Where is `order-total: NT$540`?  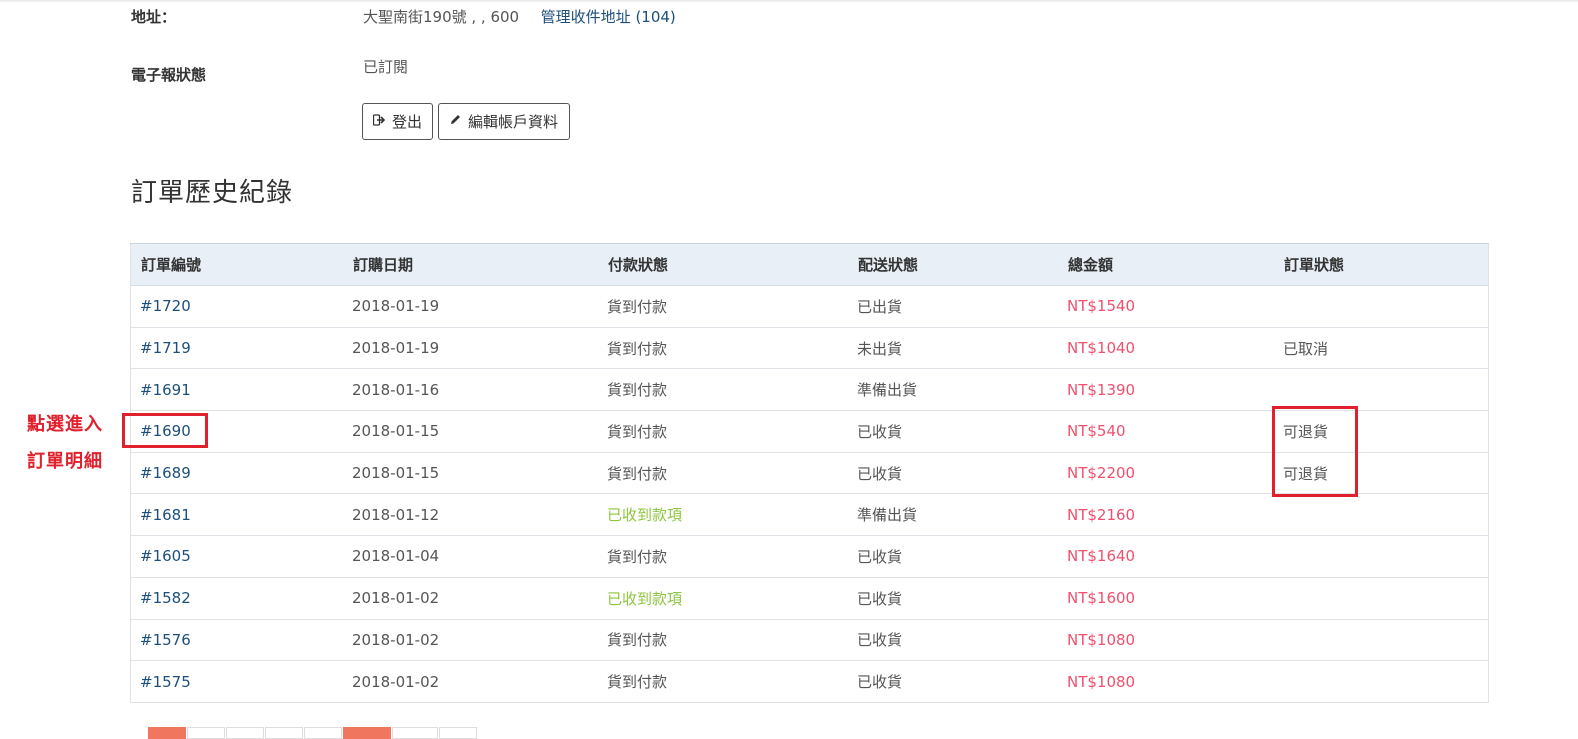 order-total: NT$540 is located at coordinates (1096, 431).